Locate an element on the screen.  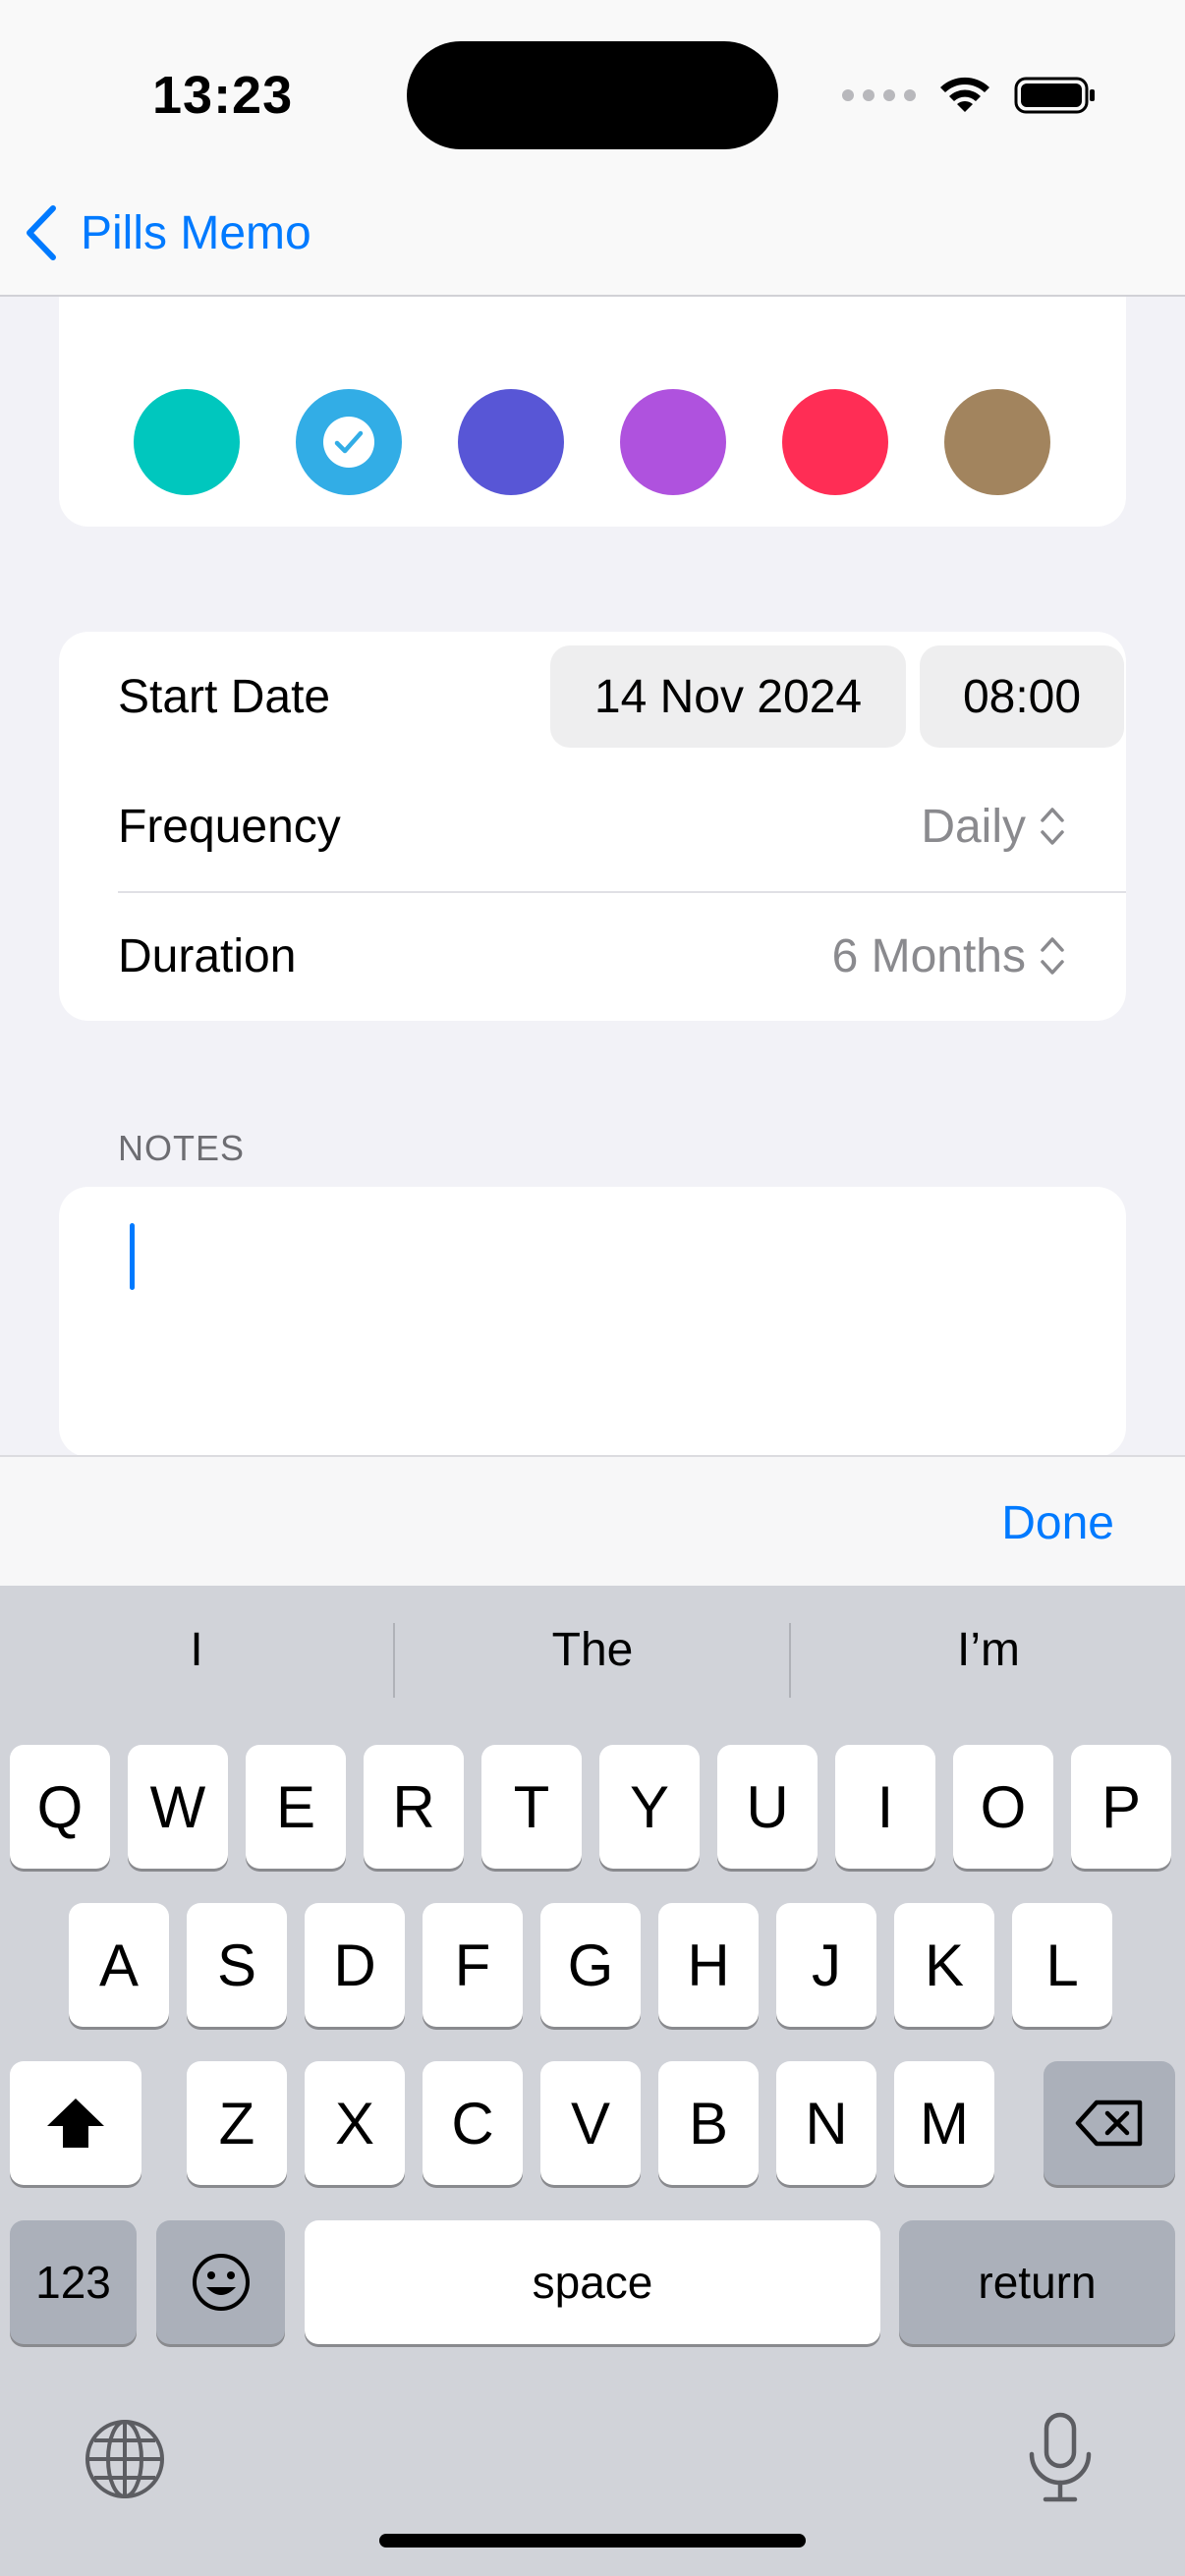
key-m: M is located at coordinates (944, 2123).